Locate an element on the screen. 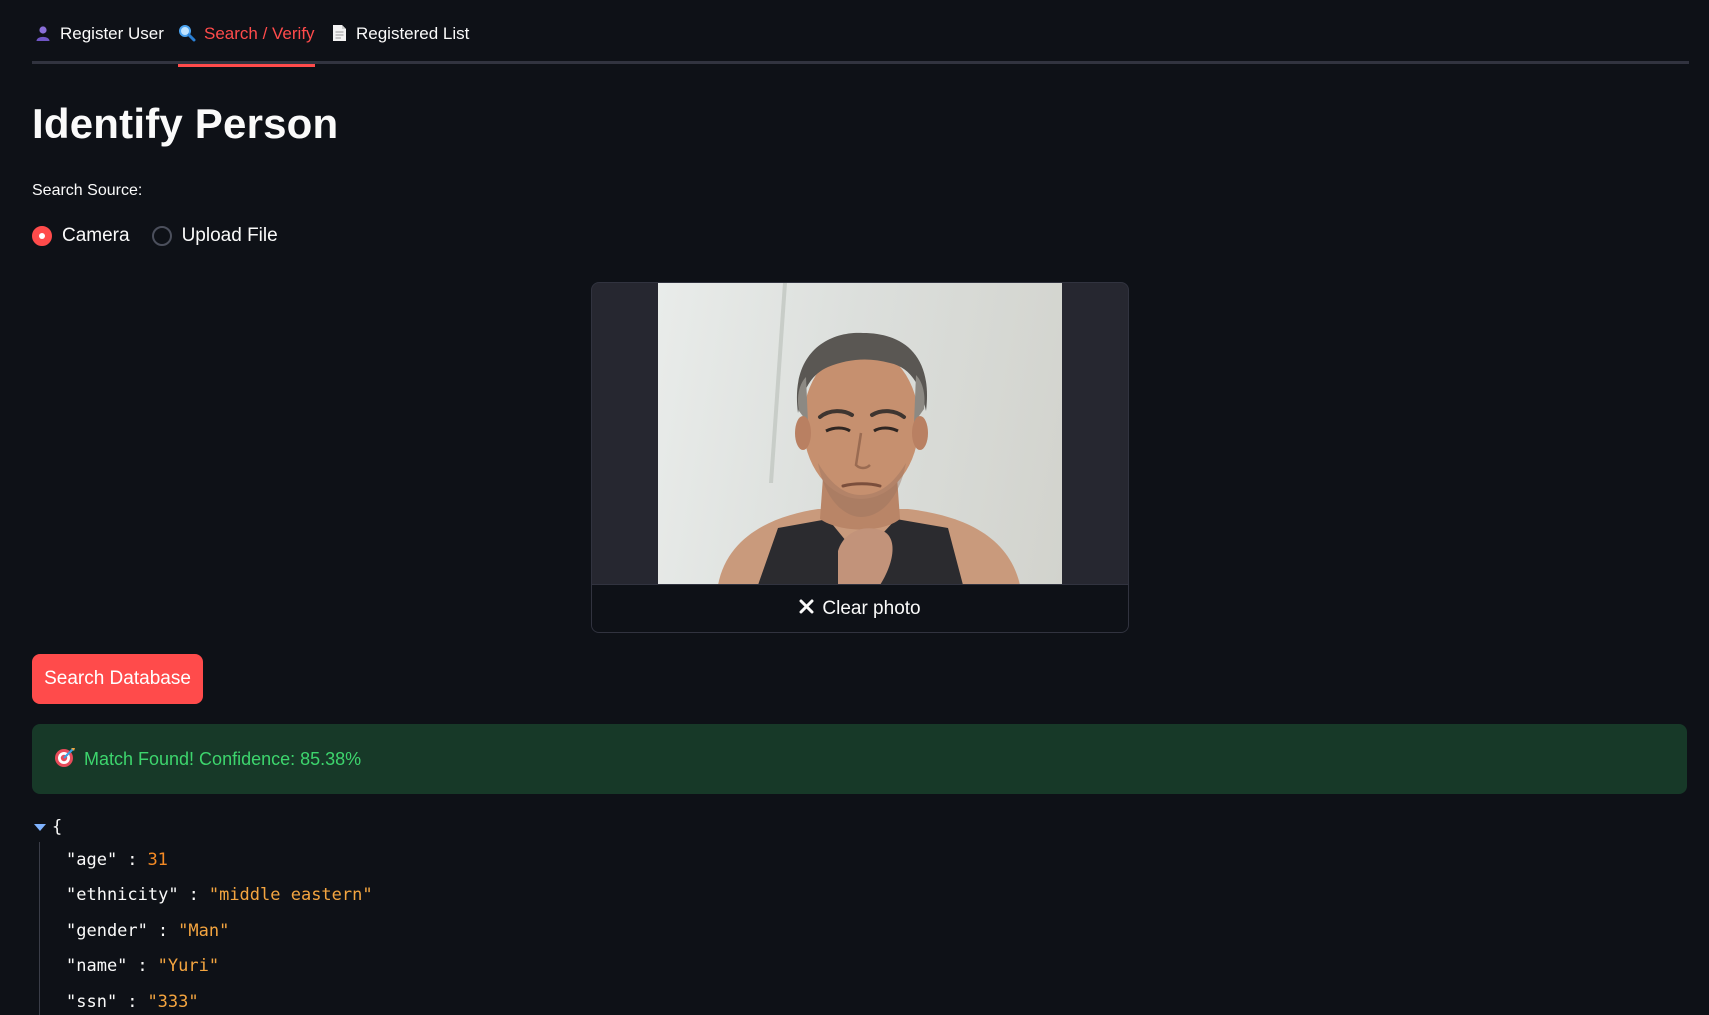  json-key: "ssn" is located at coordinates (92, 1001).